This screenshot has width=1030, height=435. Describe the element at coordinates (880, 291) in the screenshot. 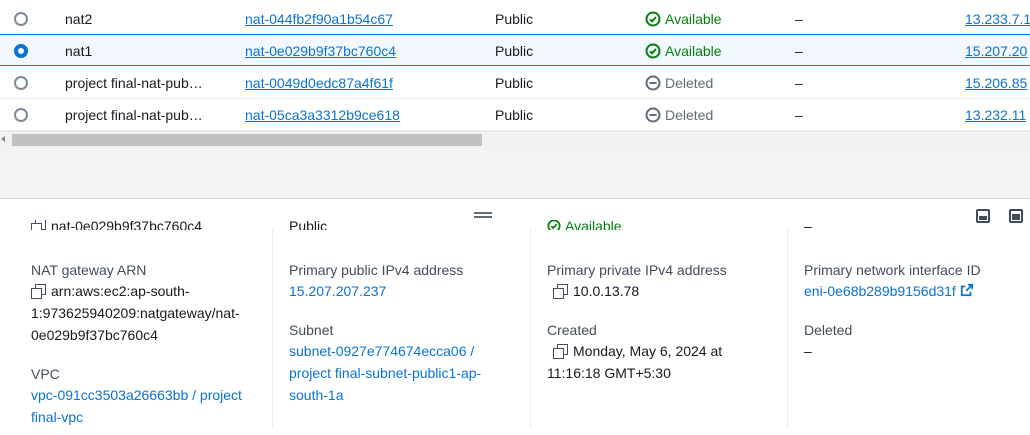

I see `eni-link: eni-0e68b289b9156d31f` at that location.